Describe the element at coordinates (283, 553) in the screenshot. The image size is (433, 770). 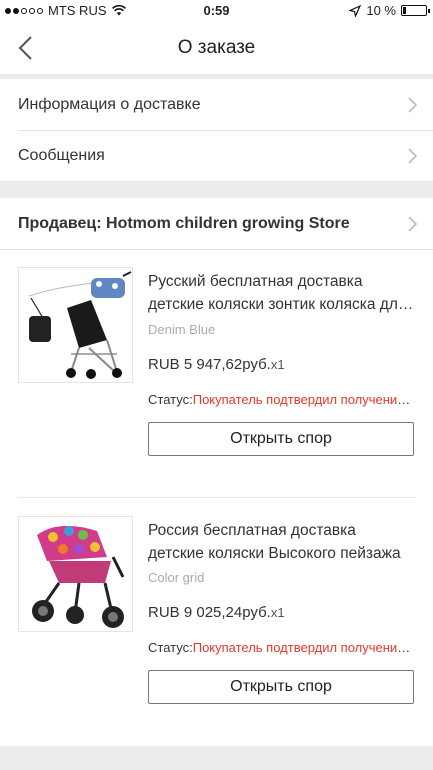
I see `product-title-line2: детские коляски Высокого пейзажа` at that location.